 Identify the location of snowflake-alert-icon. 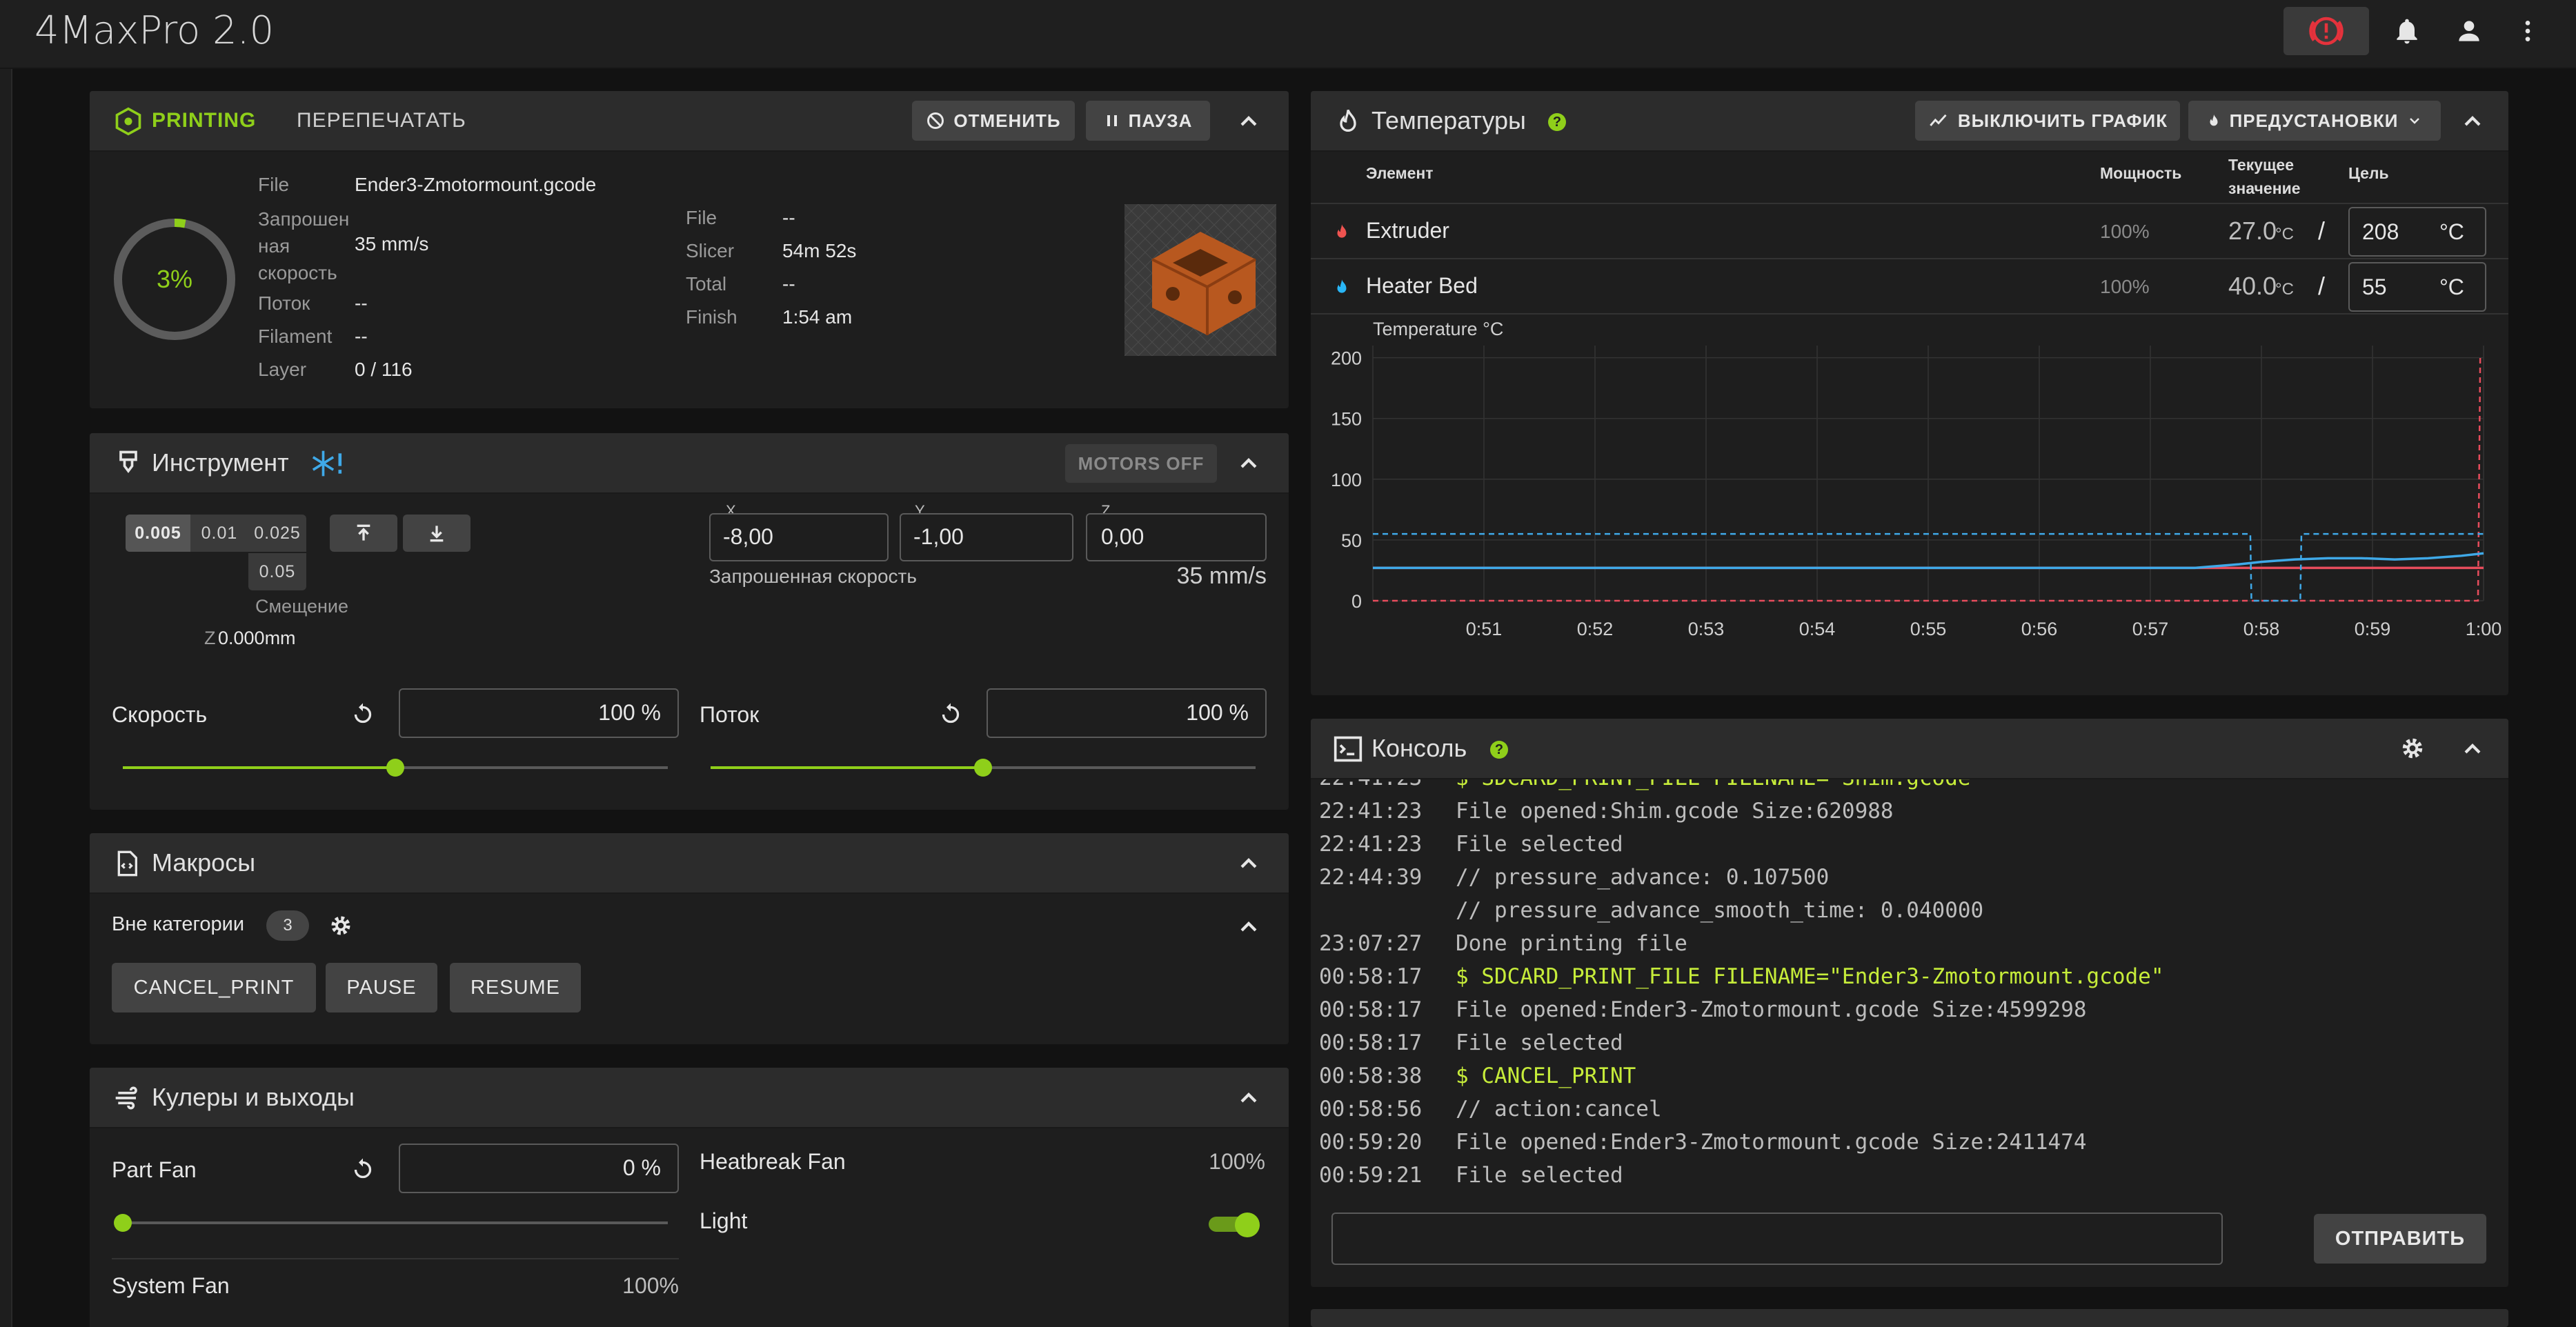
(327, 464).